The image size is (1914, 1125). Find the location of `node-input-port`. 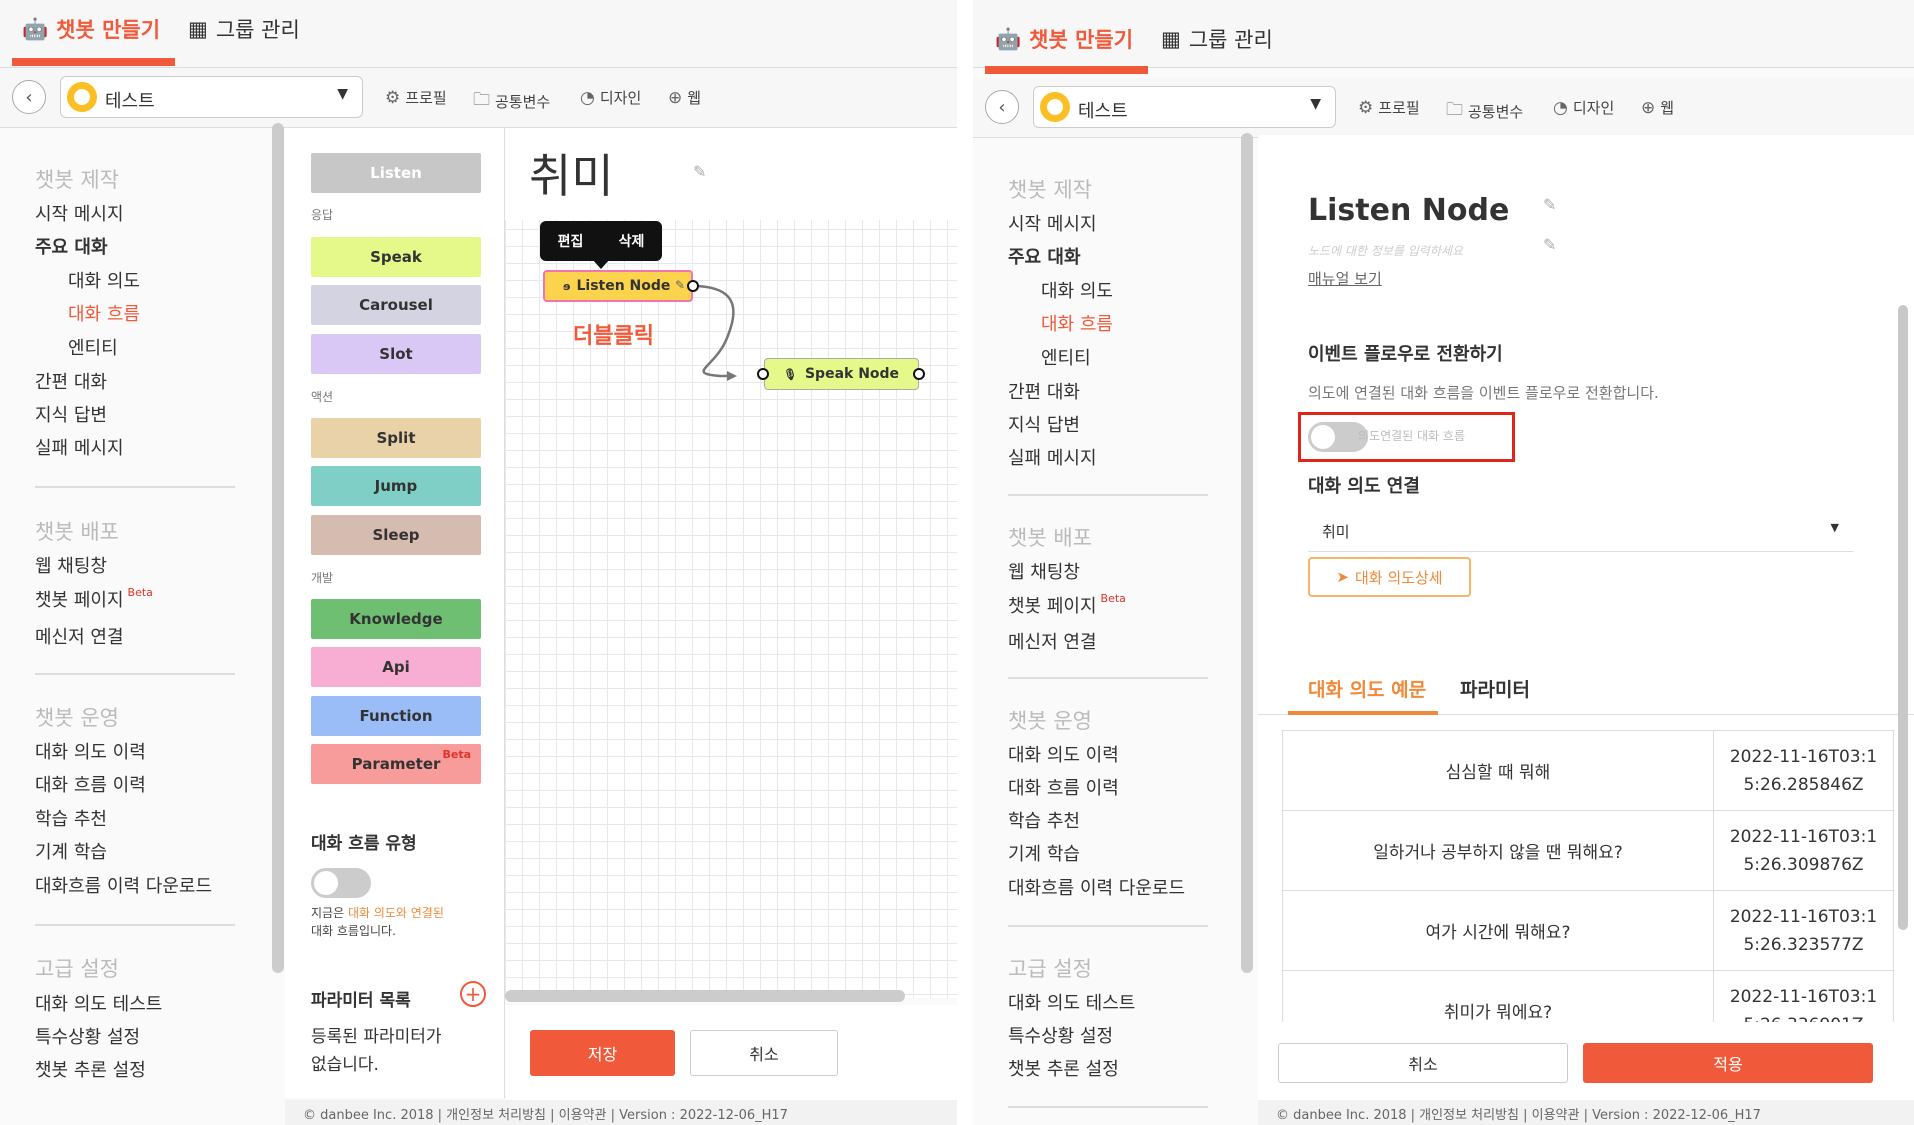

node-input-port is located at coordinates (763, 374).